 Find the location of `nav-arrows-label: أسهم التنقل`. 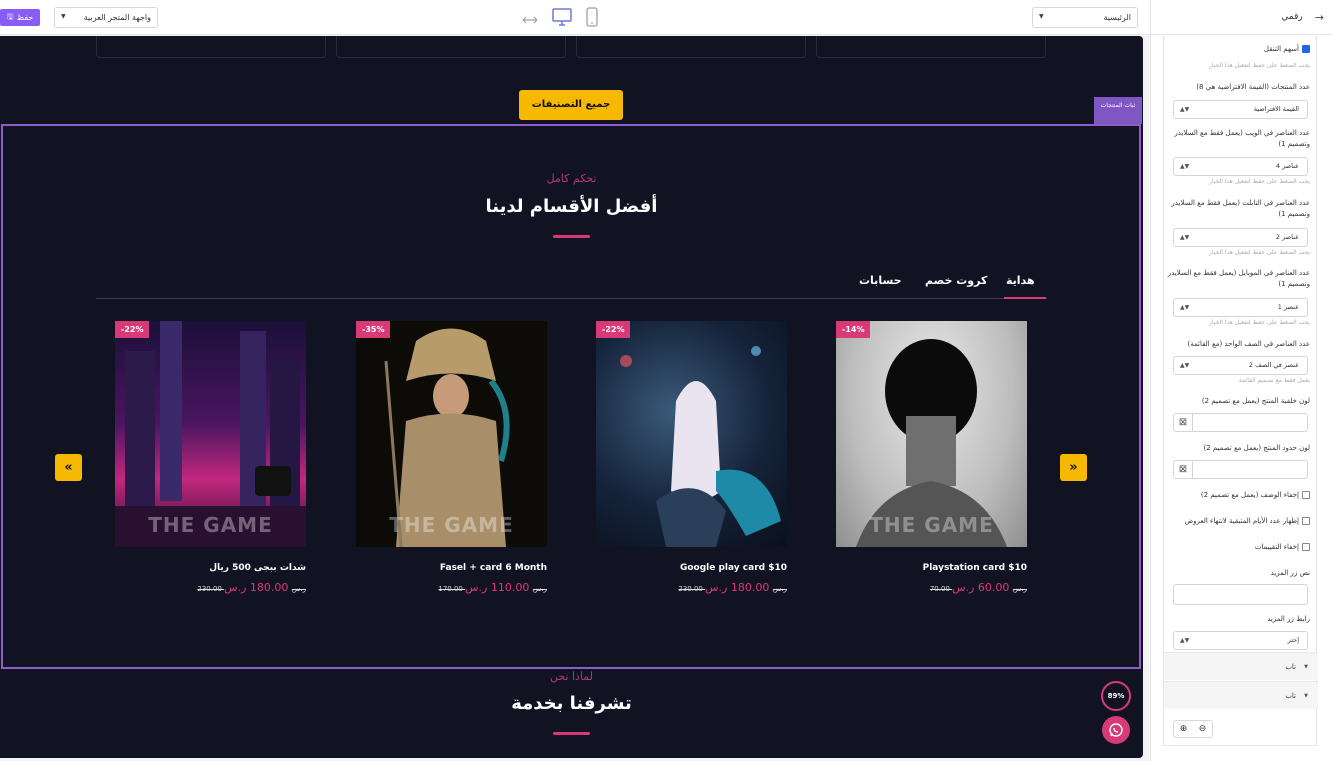

nav-arrows-label: أسهم التنقل is located at coordinates (1281, 49).